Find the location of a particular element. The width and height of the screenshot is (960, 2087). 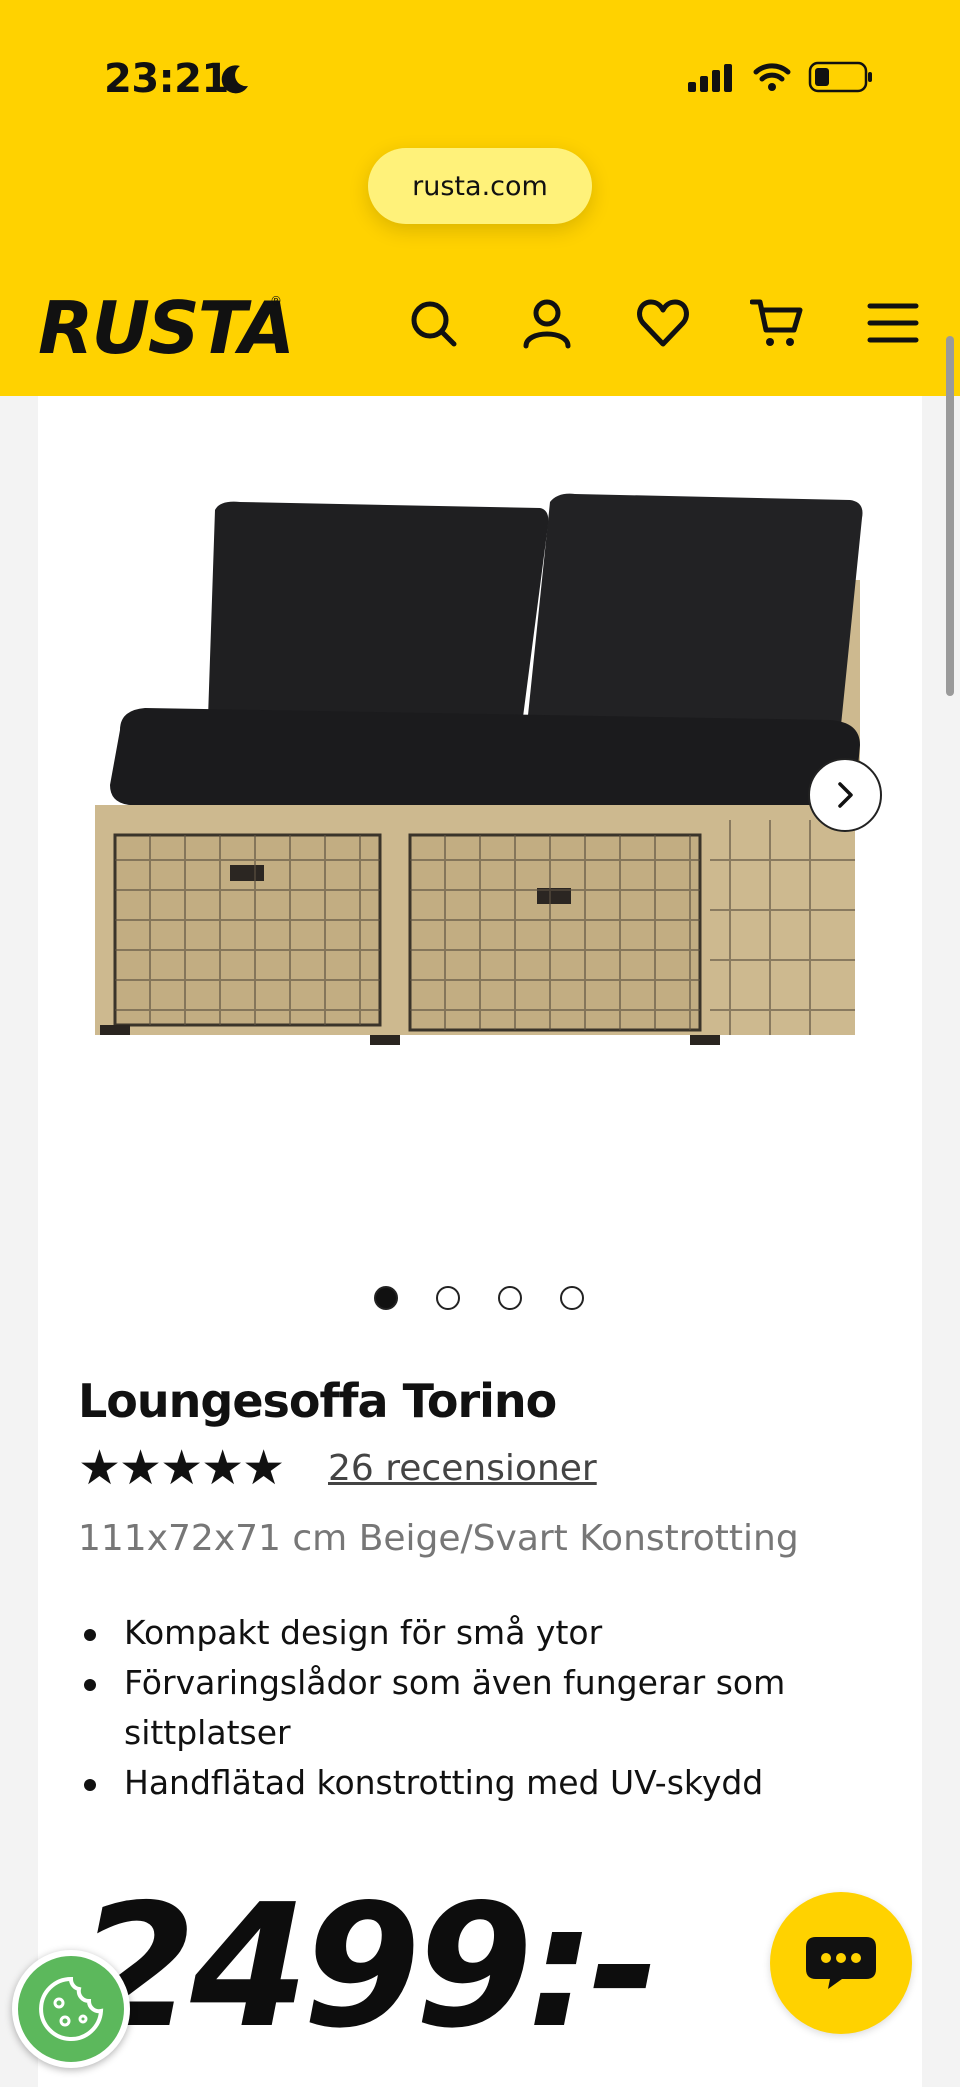

moon-icon is located at coordinates (234, 79).